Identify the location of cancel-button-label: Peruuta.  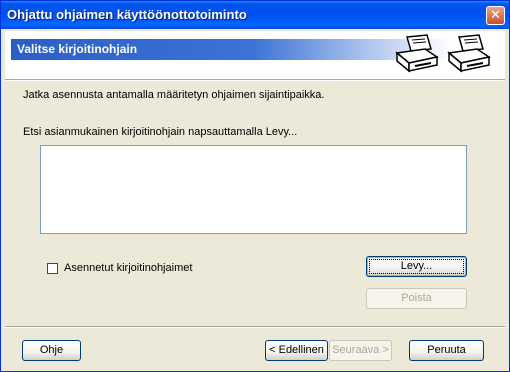
(446, 350).